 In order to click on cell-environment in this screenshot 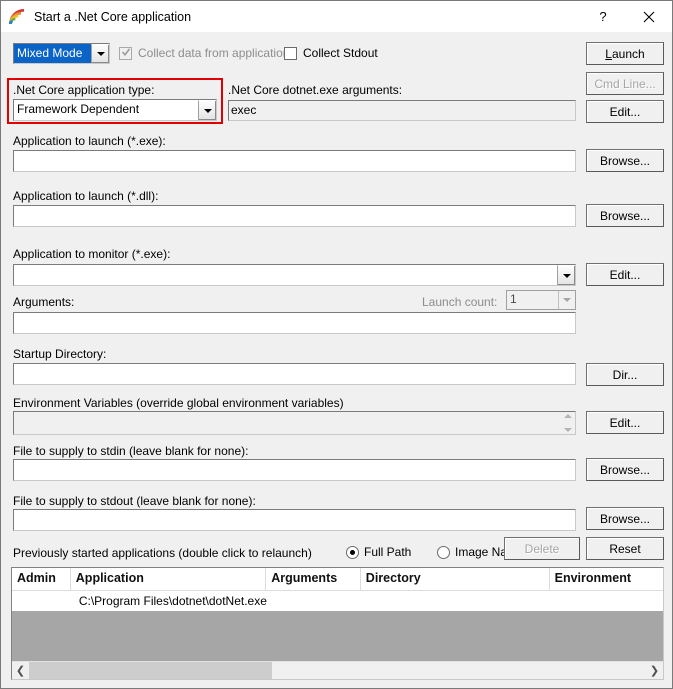, I will do `click(621, 601)`.